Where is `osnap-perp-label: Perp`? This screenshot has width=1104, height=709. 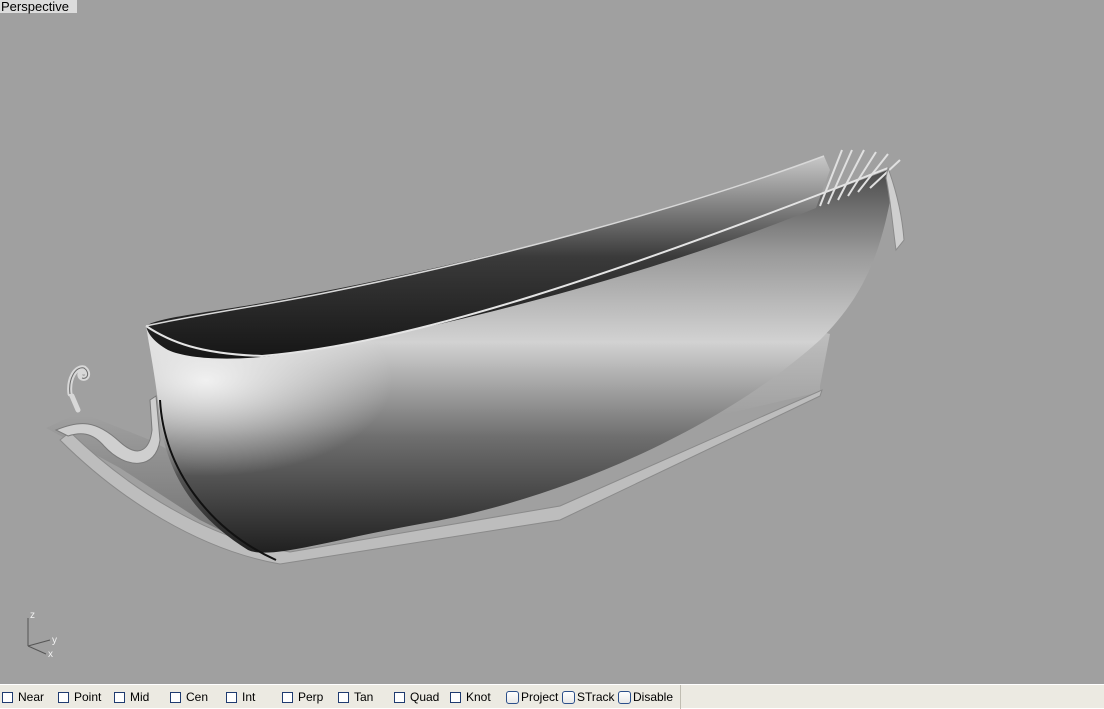
osnap-perp-label: Perp is located at coordinates (311, 697).